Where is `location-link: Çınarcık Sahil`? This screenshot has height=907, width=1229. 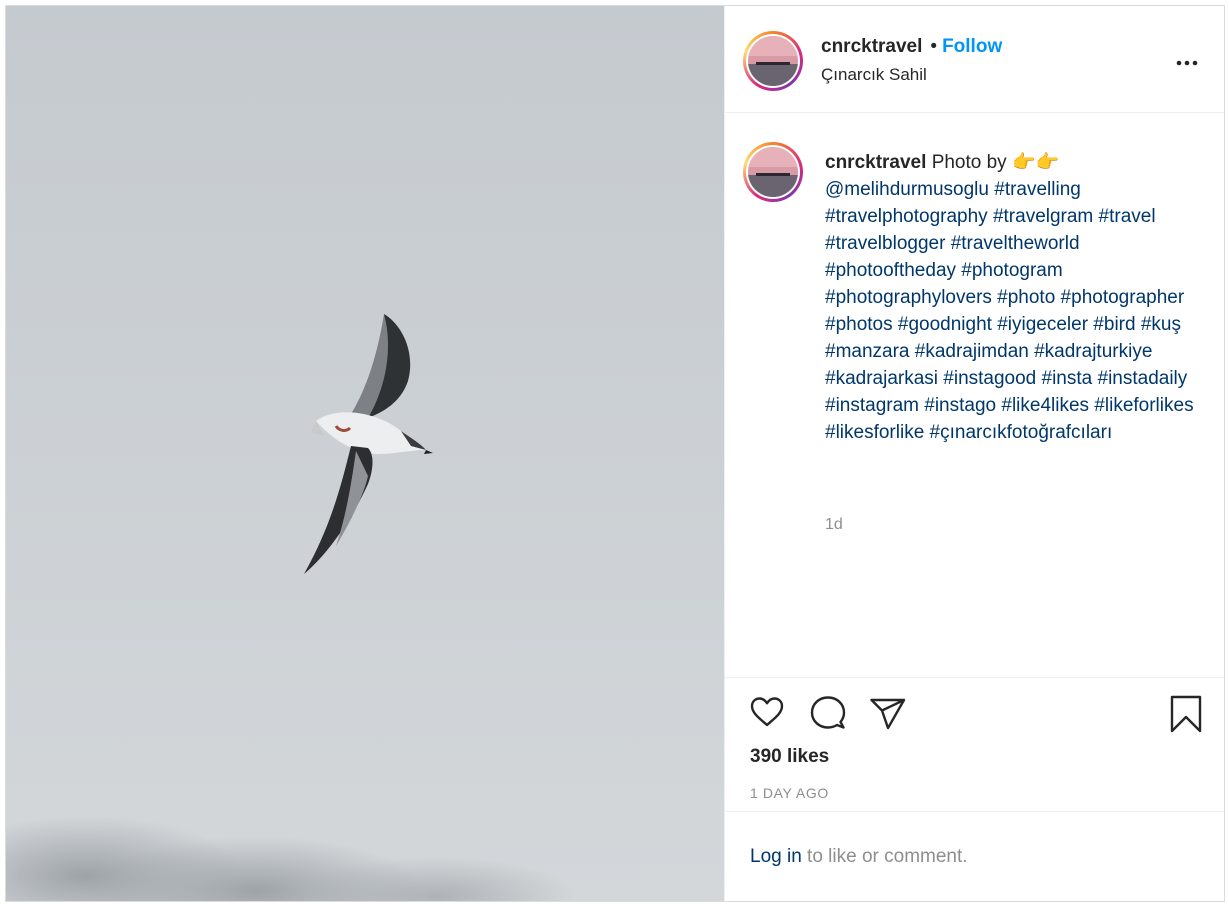 location-link: Çınarcık Sahil is located at coordinates (874, 75).